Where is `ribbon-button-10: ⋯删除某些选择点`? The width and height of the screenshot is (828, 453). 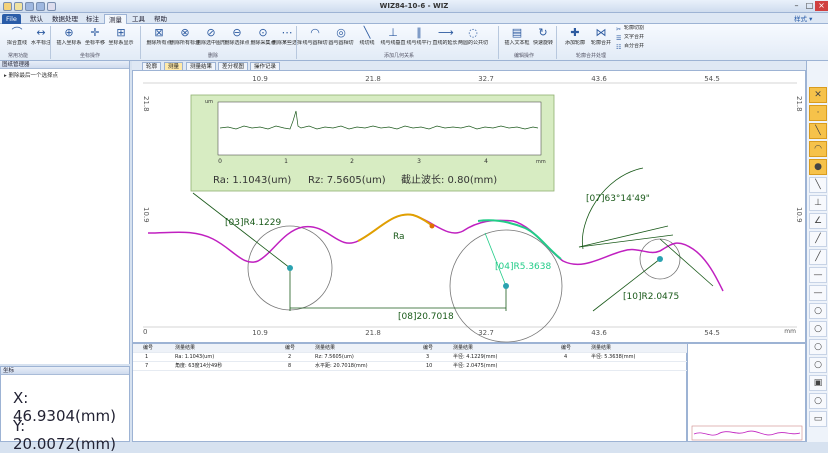
ribbon-button-10: ⋯删除某些选择点 is located at coordinates (287, 38).